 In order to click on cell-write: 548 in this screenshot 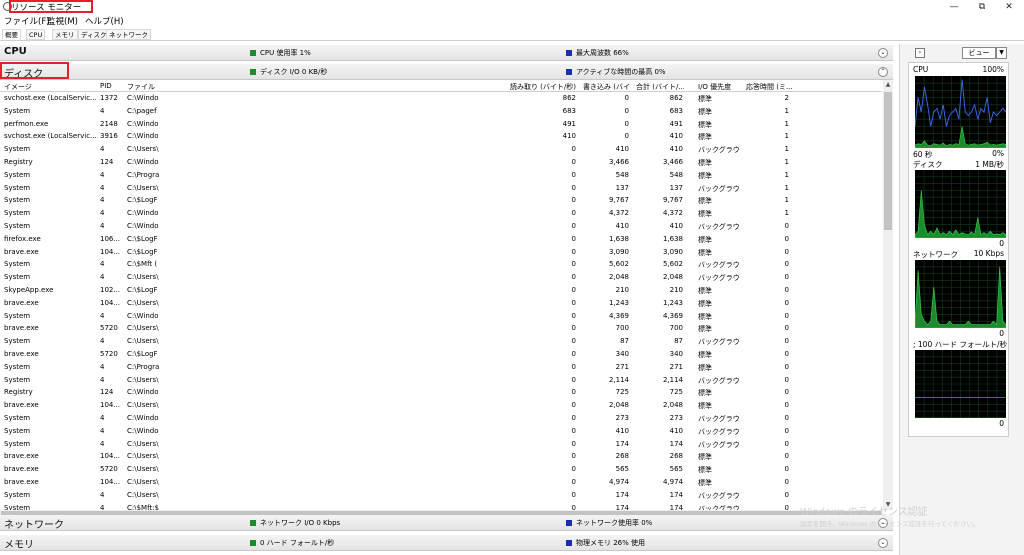, I will do `click(622, 174)`.